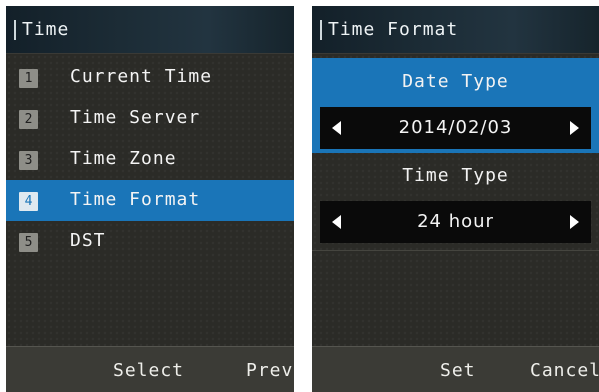  What do you see at coordinates (28, 242) in the screenshot?
I see `number-badge-icon: 5` at bounding box center [28, 242].